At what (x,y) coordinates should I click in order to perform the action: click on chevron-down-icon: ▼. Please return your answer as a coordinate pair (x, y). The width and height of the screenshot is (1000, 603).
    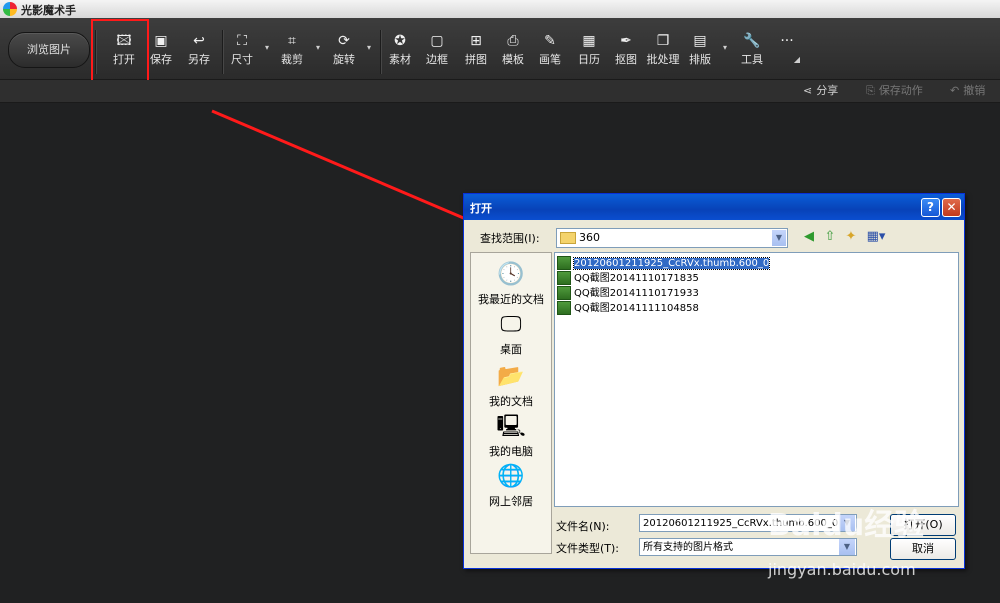
    Looking at the image, I should click on (779, 238).